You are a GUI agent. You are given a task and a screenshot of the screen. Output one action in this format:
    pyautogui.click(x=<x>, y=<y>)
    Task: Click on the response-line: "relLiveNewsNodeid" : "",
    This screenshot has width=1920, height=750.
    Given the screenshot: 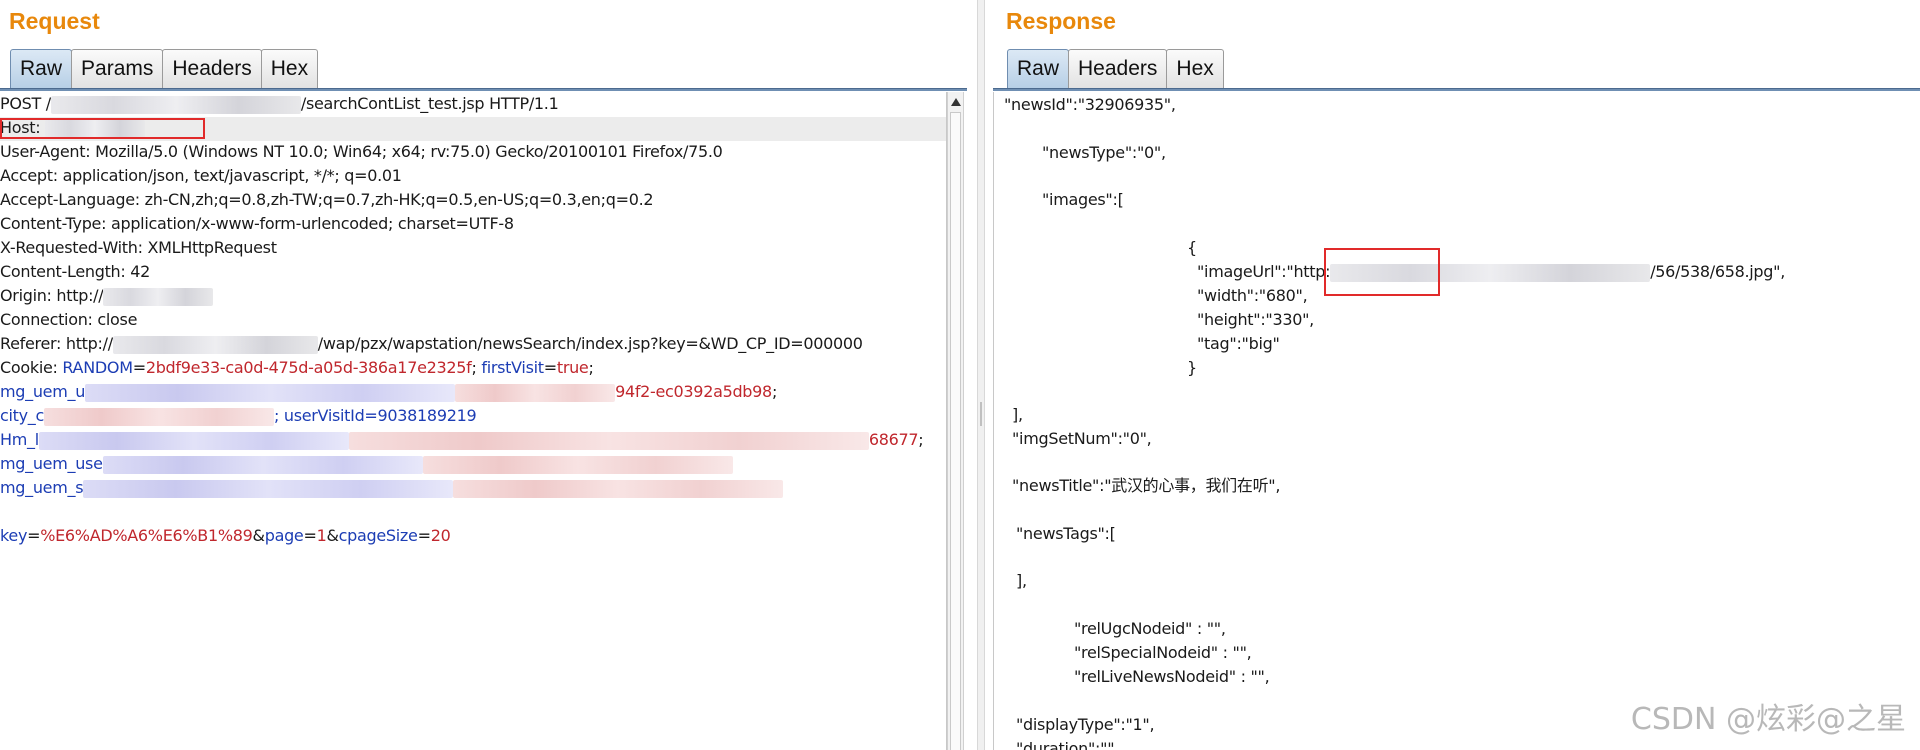 What is the action you would take?
    pyautogui.click(x=1172, y=676)
    